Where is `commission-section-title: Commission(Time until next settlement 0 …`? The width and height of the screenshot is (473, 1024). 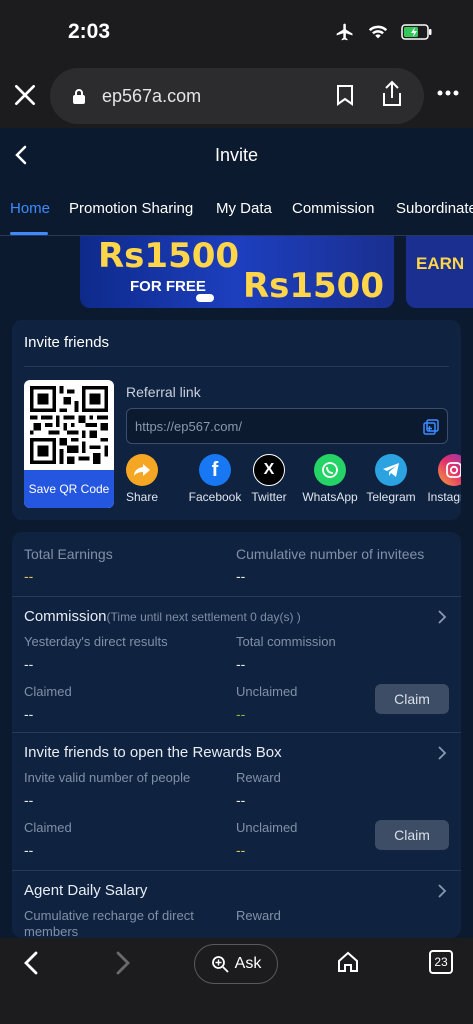 commission-section-title: Commission(Time until next settlement 0 … is located at coordinates (162, 616).